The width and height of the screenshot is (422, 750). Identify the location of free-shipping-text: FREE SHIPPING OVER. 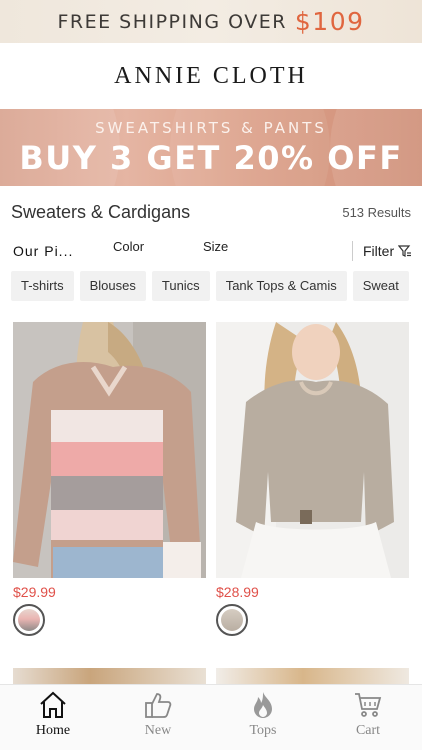
(172, 21).